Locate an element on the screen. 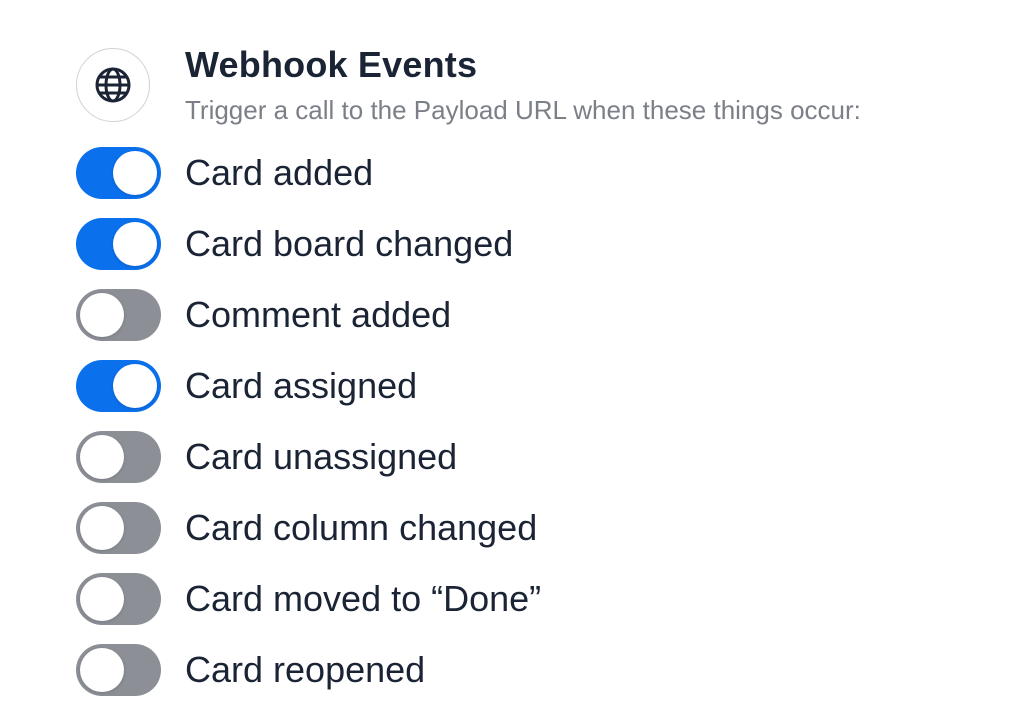  card-assigned-label: Card assigned is located at coordinates (301, 385).